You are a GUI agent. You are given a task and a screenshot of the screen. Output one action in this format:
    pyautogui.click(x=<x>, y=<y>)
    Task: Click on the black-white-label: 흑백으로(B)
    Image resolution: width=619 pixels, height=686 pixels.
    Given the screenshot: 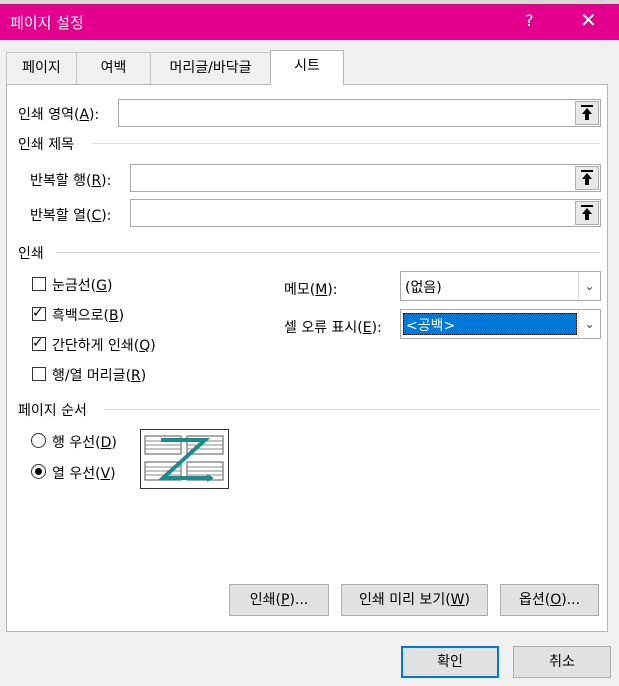 What is the action you would take?
    pyautogui.click(x=88, y=316)
    